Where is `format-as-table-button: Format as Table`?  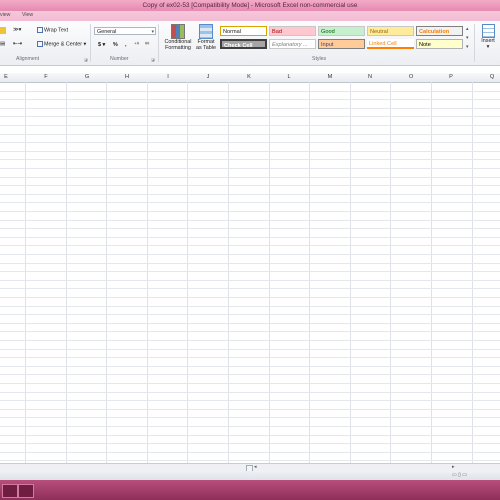
format-as-table-button: Format as Table is located at coordinates (206, 37).